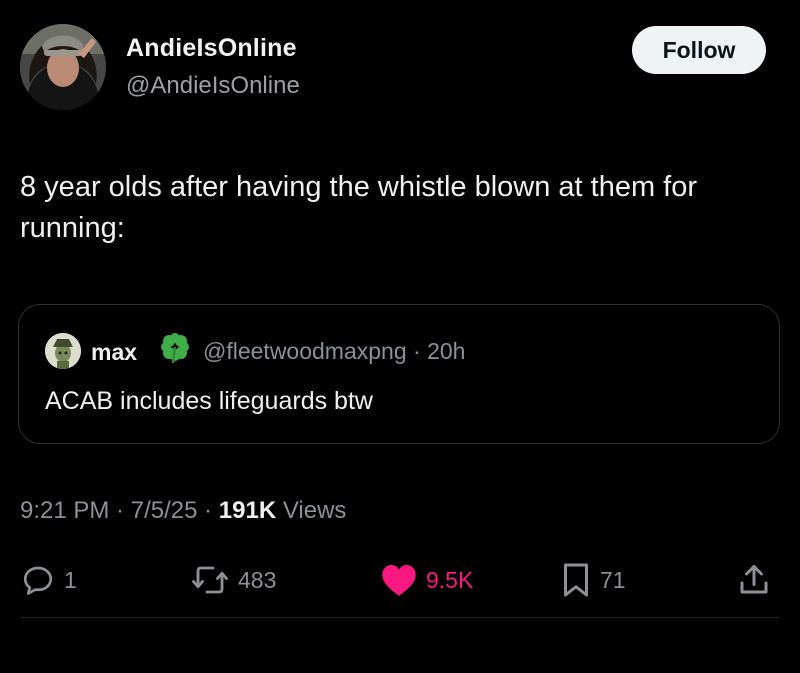 This screenshot has width=800, height=673. Describe the element at coordinates (450, 579) in the screenshot. I see `like-count: 9.5K` at that location.